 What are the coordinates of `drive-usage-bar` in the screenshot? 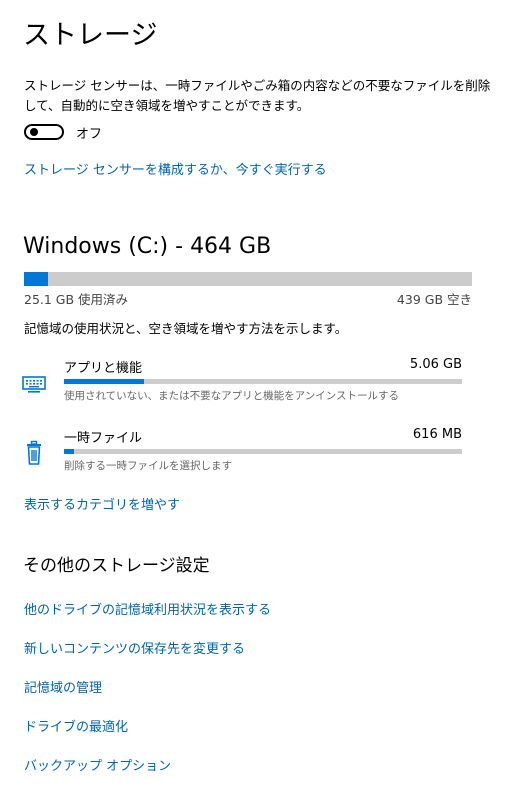 It's located at (248, 279).